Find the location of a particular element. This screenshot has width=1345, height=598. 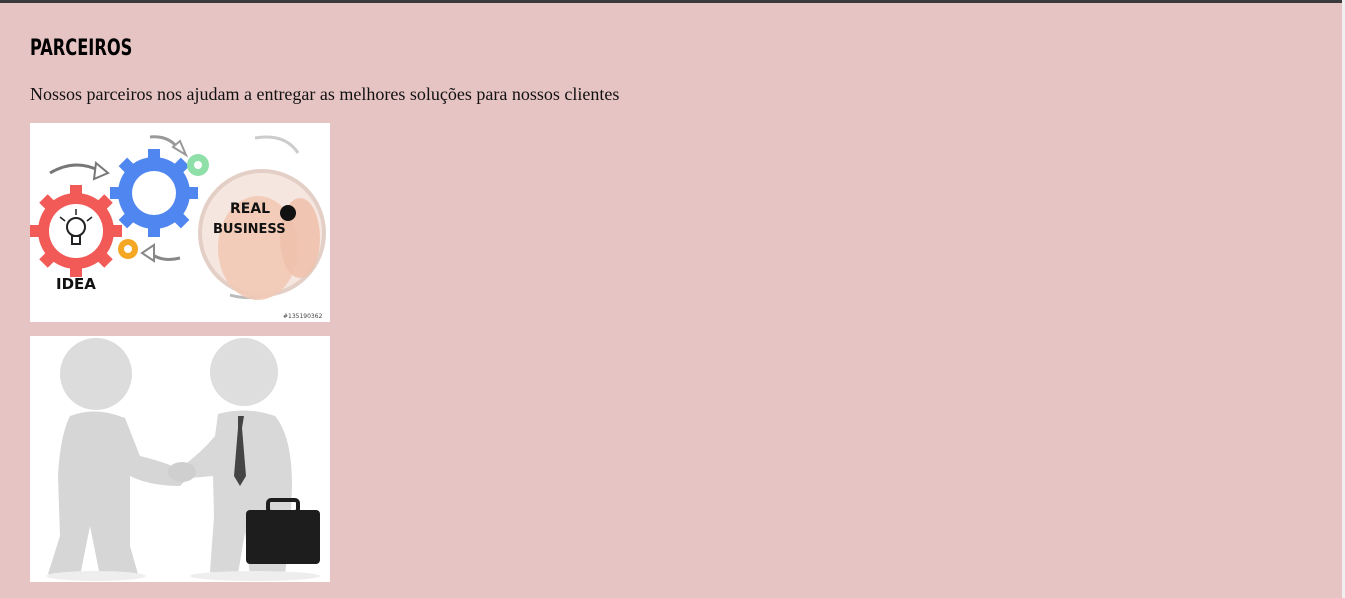

window-top-border is located at coordinates (672, 1).